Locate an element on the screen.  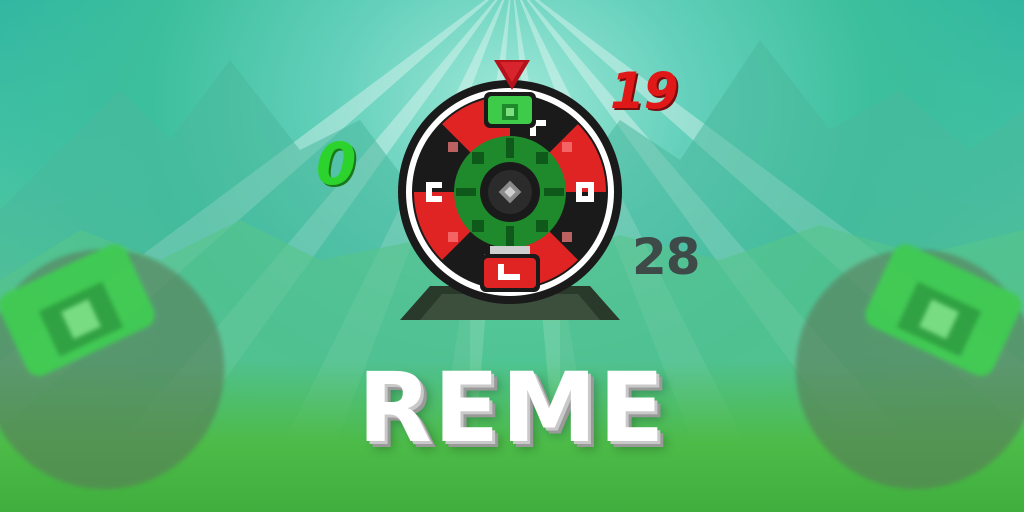
grey-number: 28 is located at coordinates (666, 257).